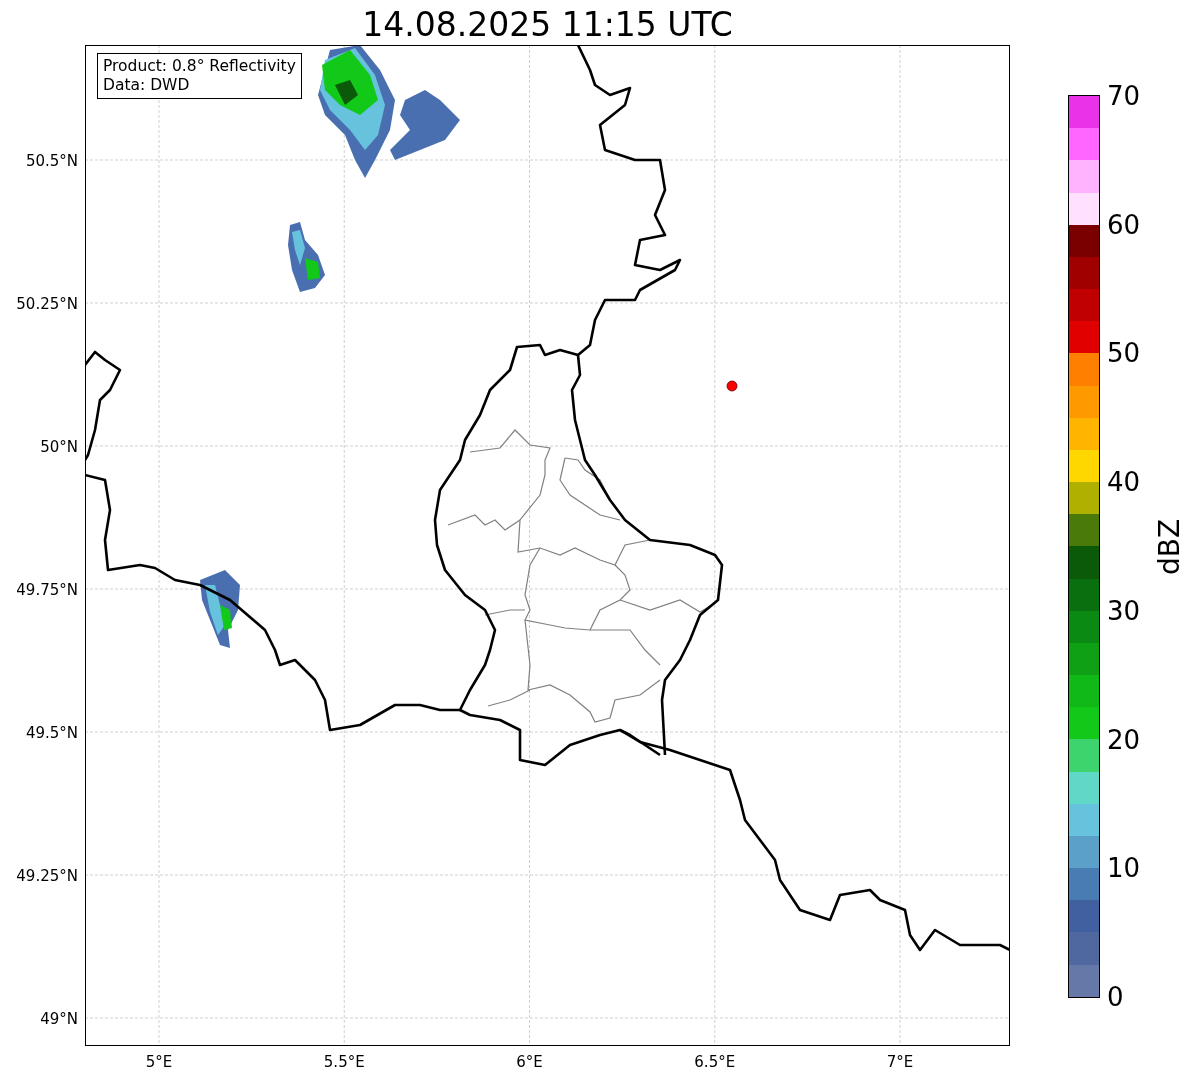 The height and width of the screenshot is (1081, 1202). Describe the element at coordinates (59, 1019) in the screenshot. I see `latitude-label: 49°N` at that location.